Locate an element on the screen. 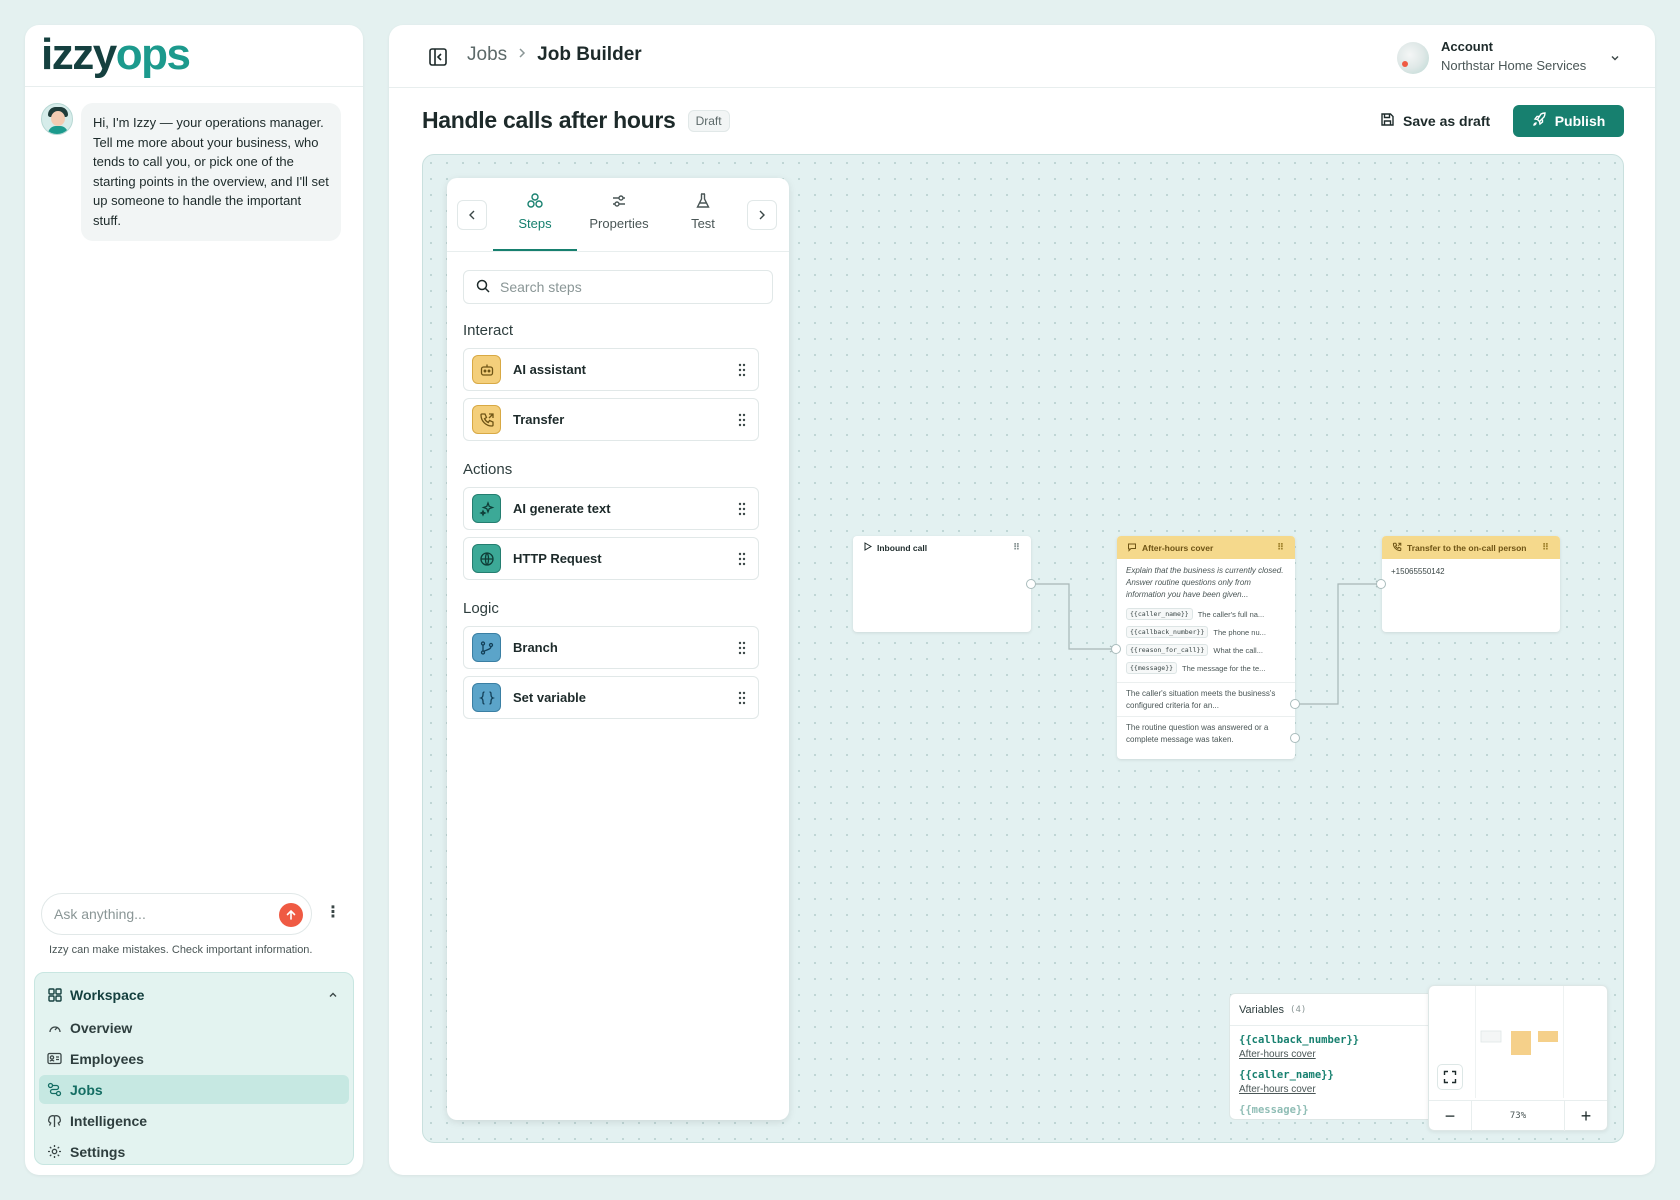  search-steps-input: Search steps is located at coordinates (618, 287).